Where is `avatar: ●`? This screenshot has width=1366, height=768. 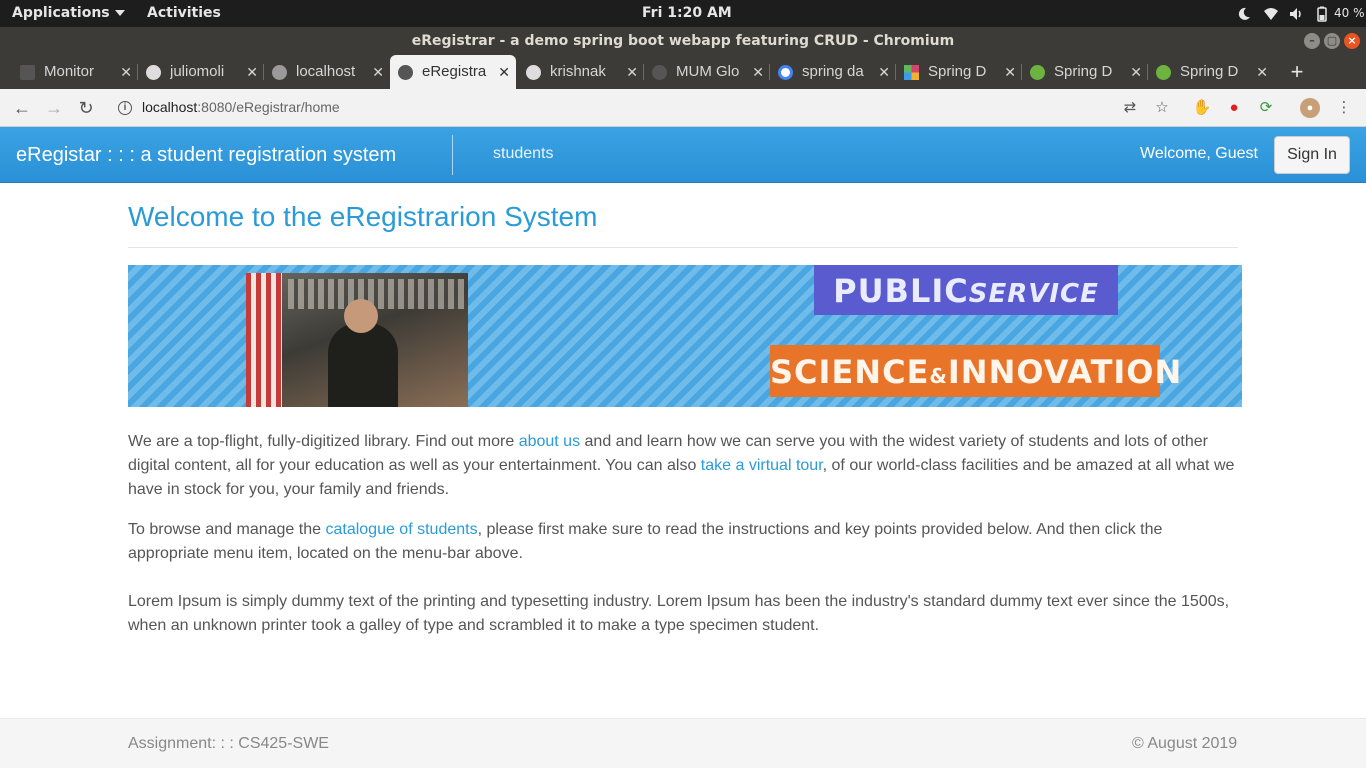 avatar: ● is located at coordinates (1310, 108).